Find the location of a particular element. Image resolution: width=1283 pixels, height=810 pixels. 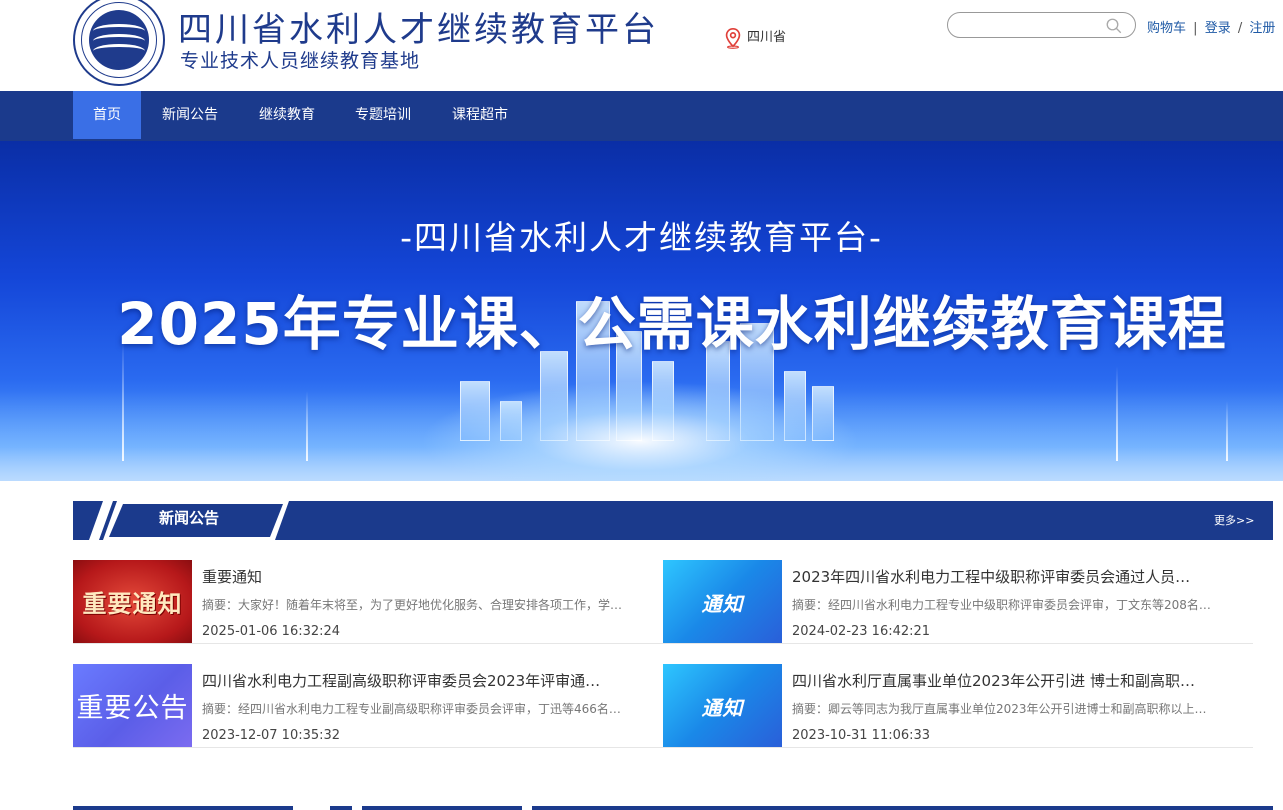

banner-headline: 2025年专业课、公需课水利继续教育课程 is located at coordinates (672, 324).